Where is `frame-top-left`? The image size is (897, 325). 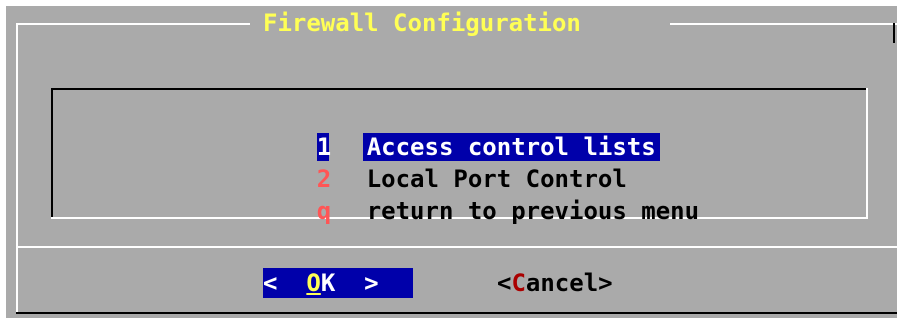
frame-top-left is located at coordinates (133, 24).